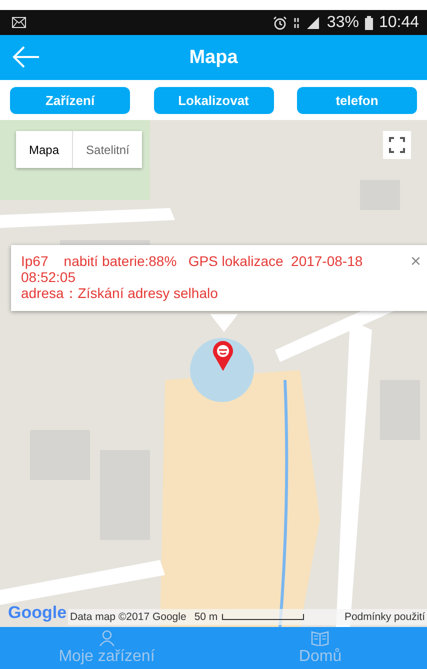 This screenshot has height=669, width=427. What do you see at coordinates (70, 100) in the screenshot?
I see `action-button: Zařízení` at bounding box center [70, 100].